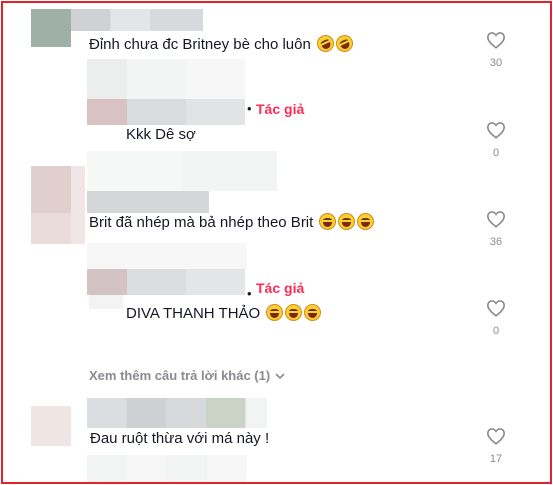 Image resolution: width=553 pixels, height=485 pixels. What do you see at coordinates (496, 459) in the screenshot?
I see `like-count: 17` at bounding box center [496, 459].